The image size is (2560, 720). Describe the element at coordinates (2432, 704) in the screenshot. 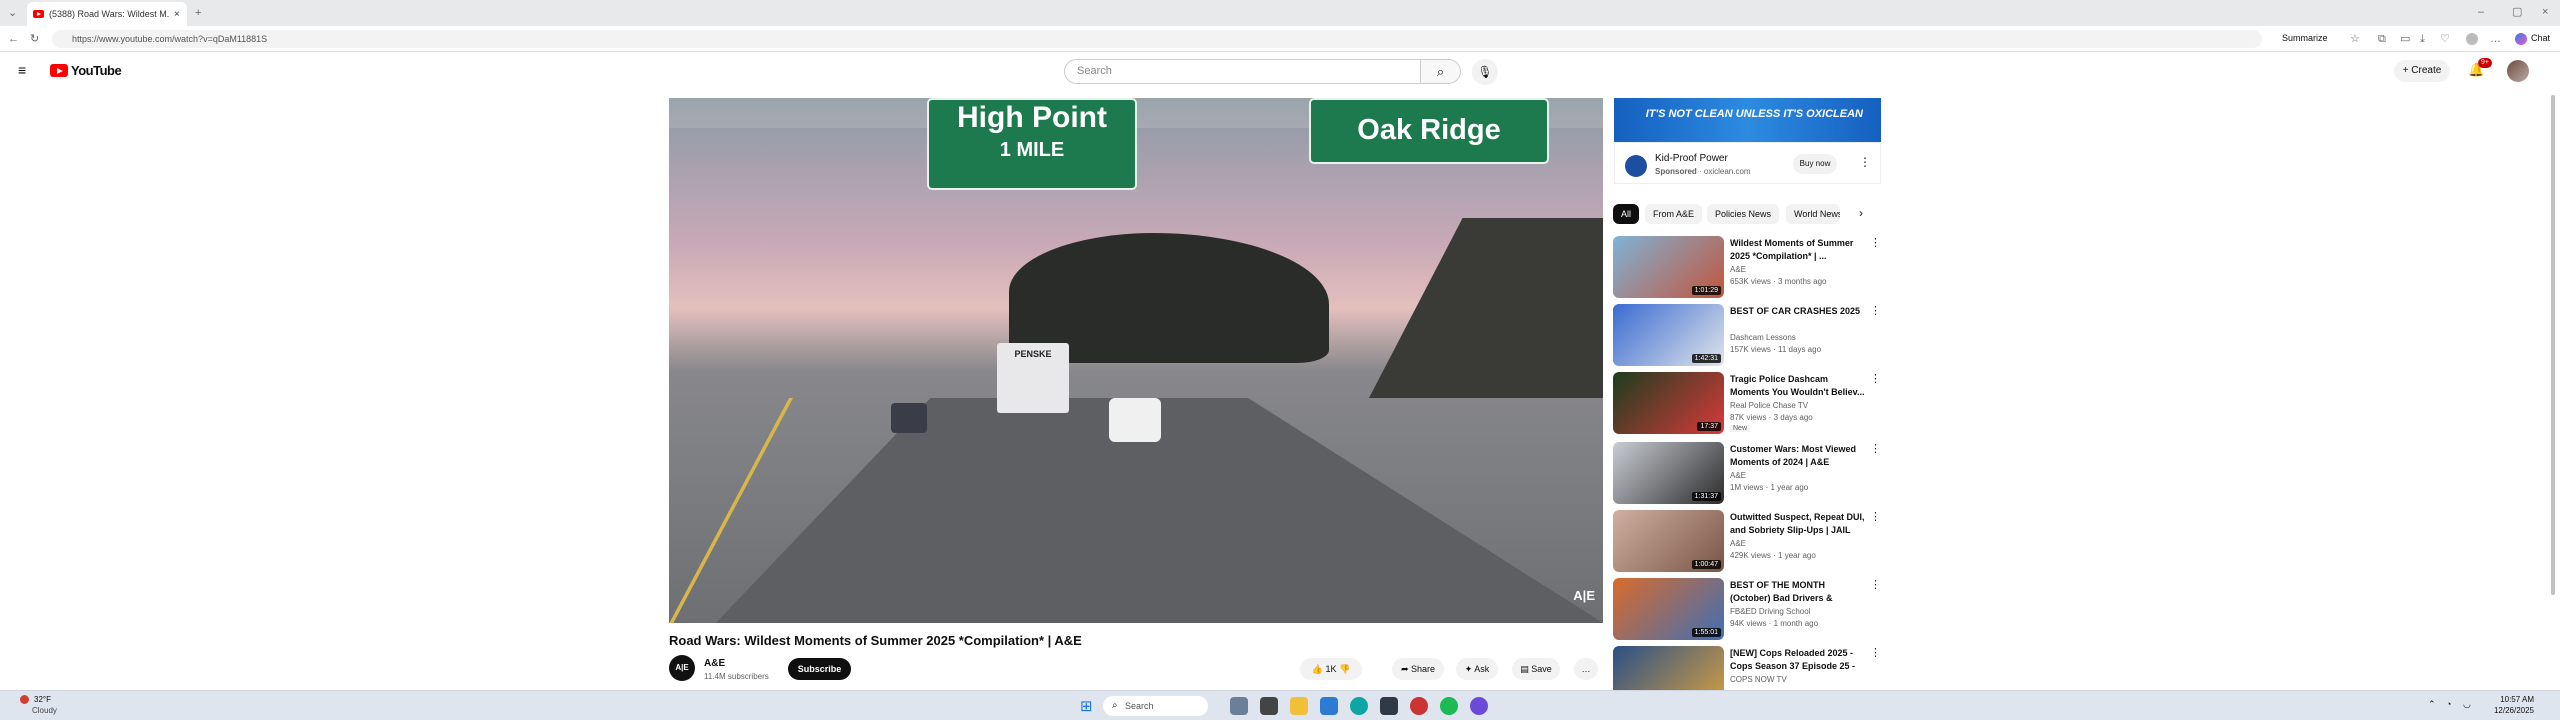

I see `tray-chevron-up-icon: ⌃` at that location.